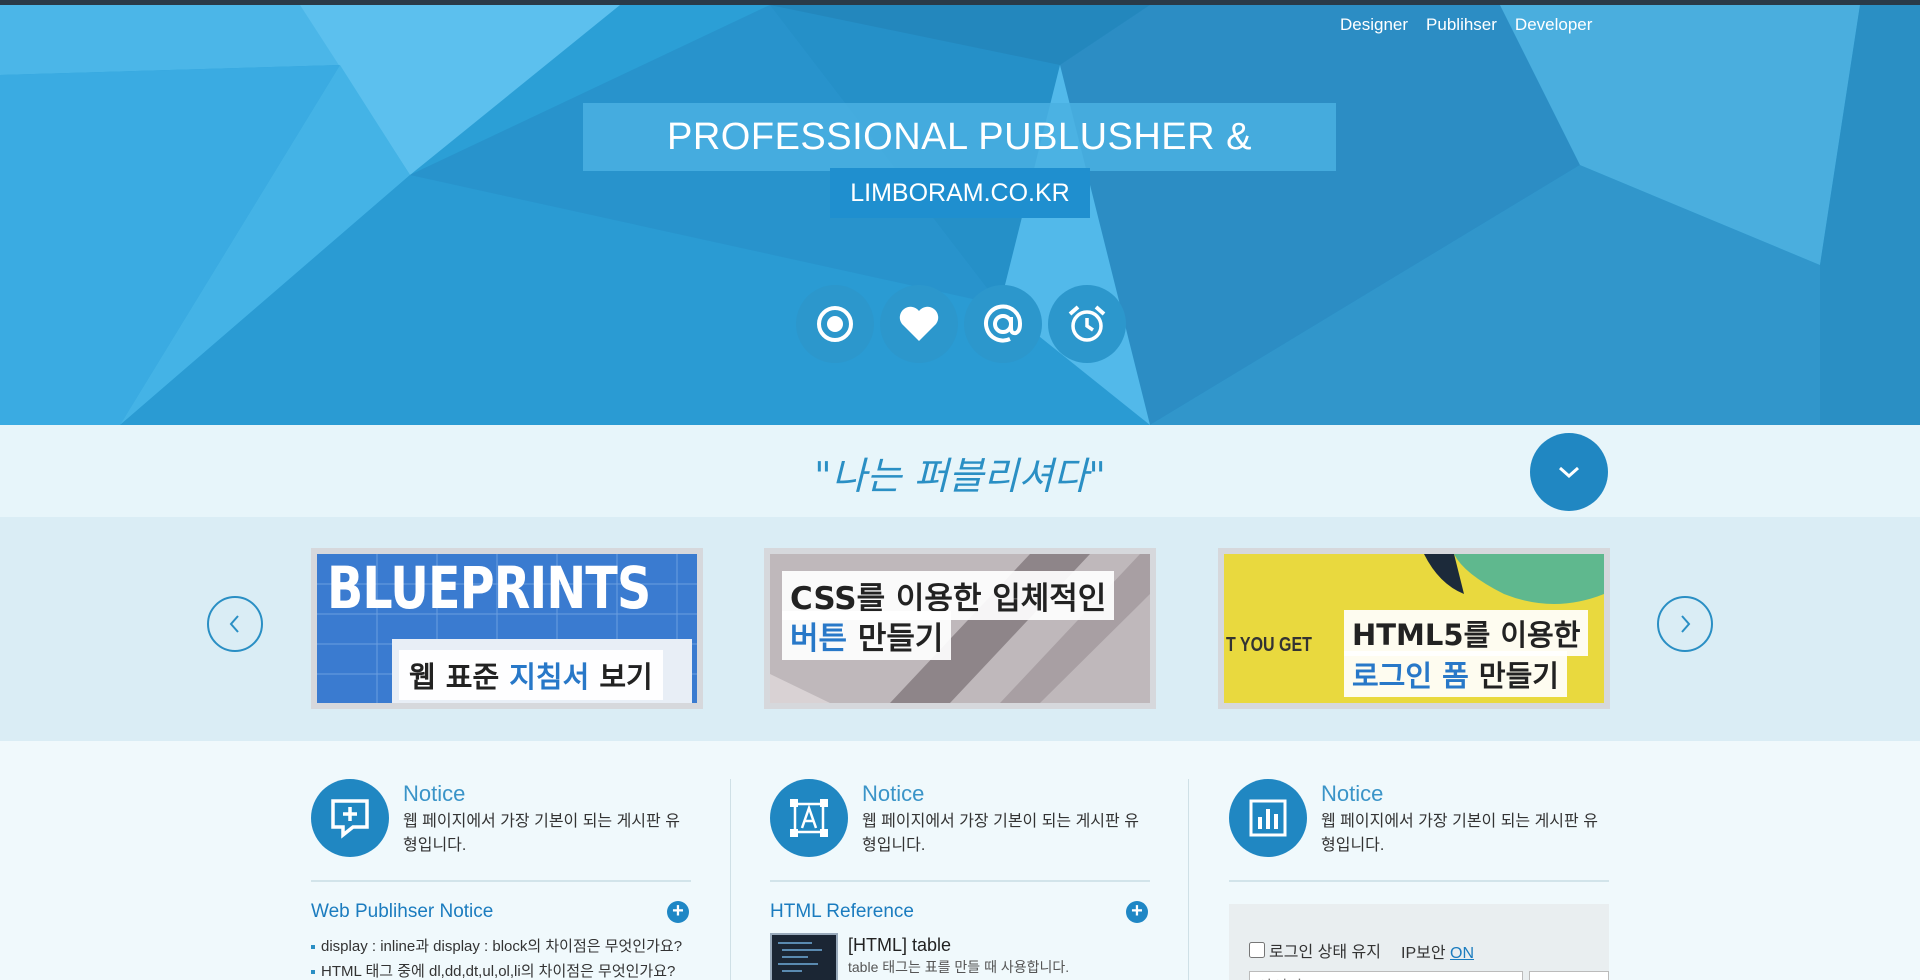 The width and height of the screenshot is (1920, 980). What do you see at coordinates (960, 476) in the screenshot?
I see `quote-text: "나는 퍼블리셔다"` at bounding box center [960, 476].